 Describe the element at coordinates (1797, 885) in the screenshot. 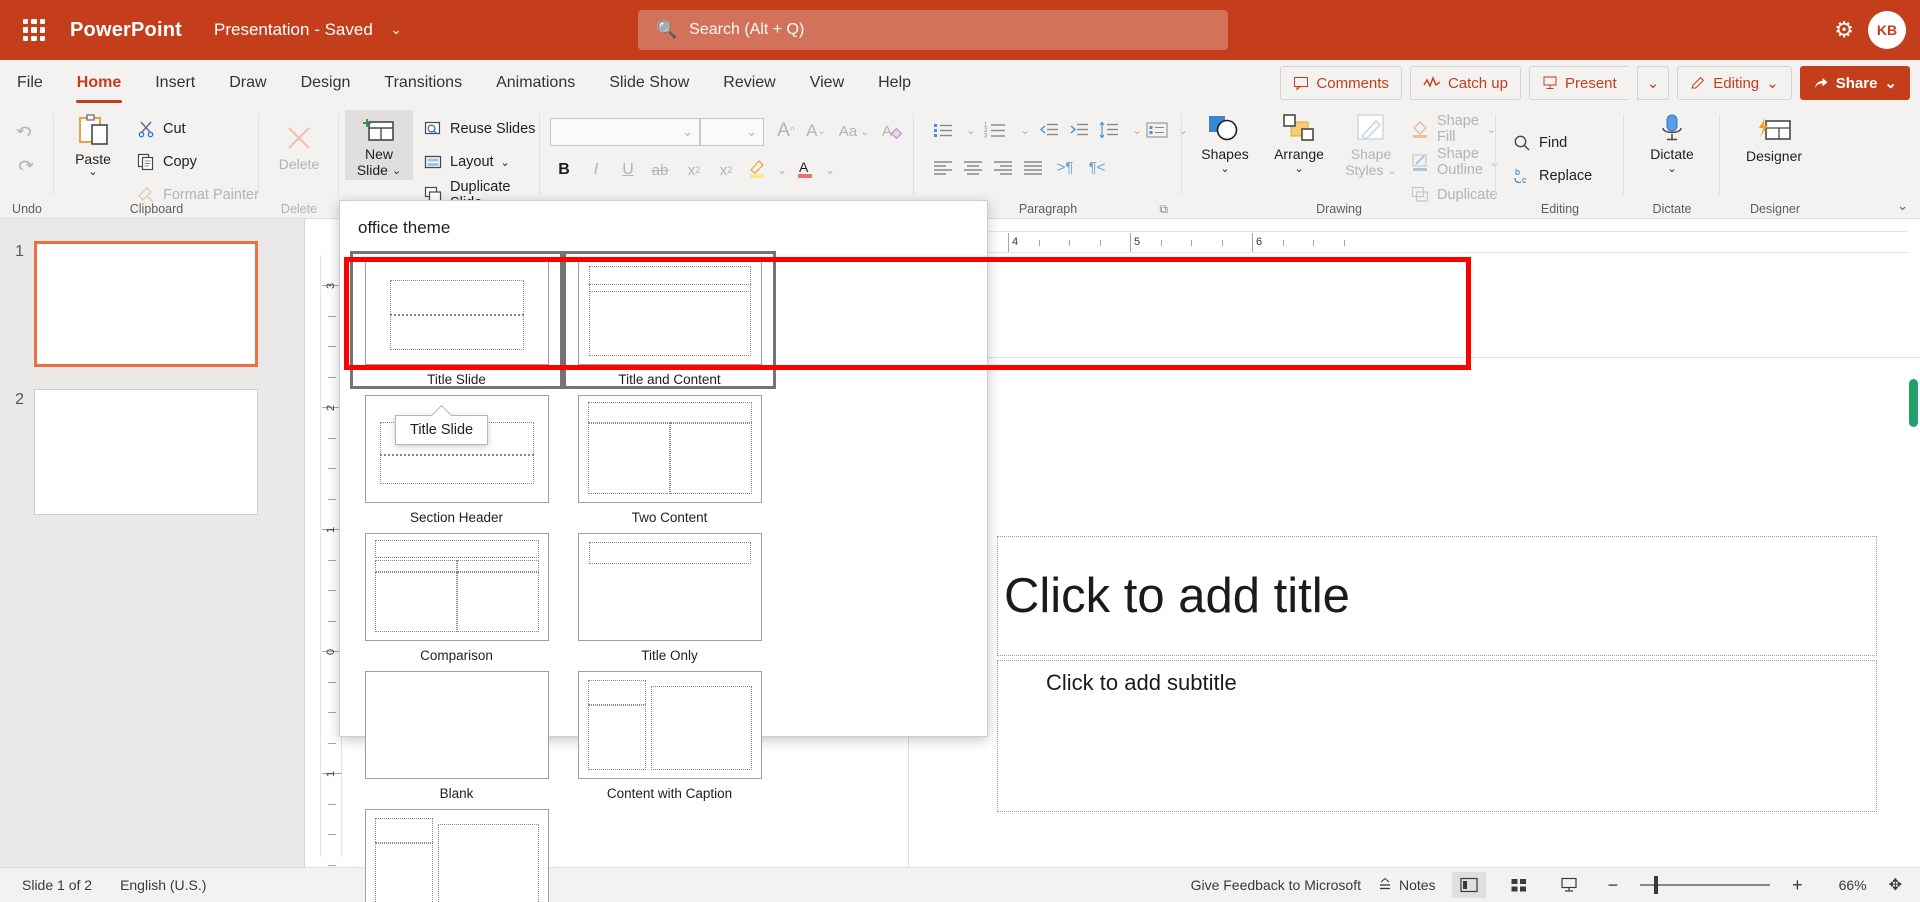

I see `zoom-in-button: +` at that location.